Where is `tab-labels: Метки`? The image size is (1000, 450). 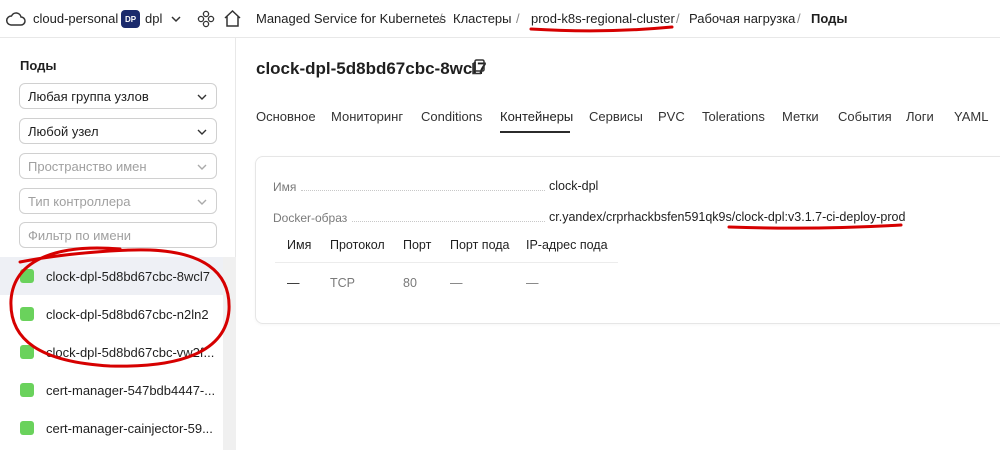
tab-labels: Метки is located at coordinates (800, 116).